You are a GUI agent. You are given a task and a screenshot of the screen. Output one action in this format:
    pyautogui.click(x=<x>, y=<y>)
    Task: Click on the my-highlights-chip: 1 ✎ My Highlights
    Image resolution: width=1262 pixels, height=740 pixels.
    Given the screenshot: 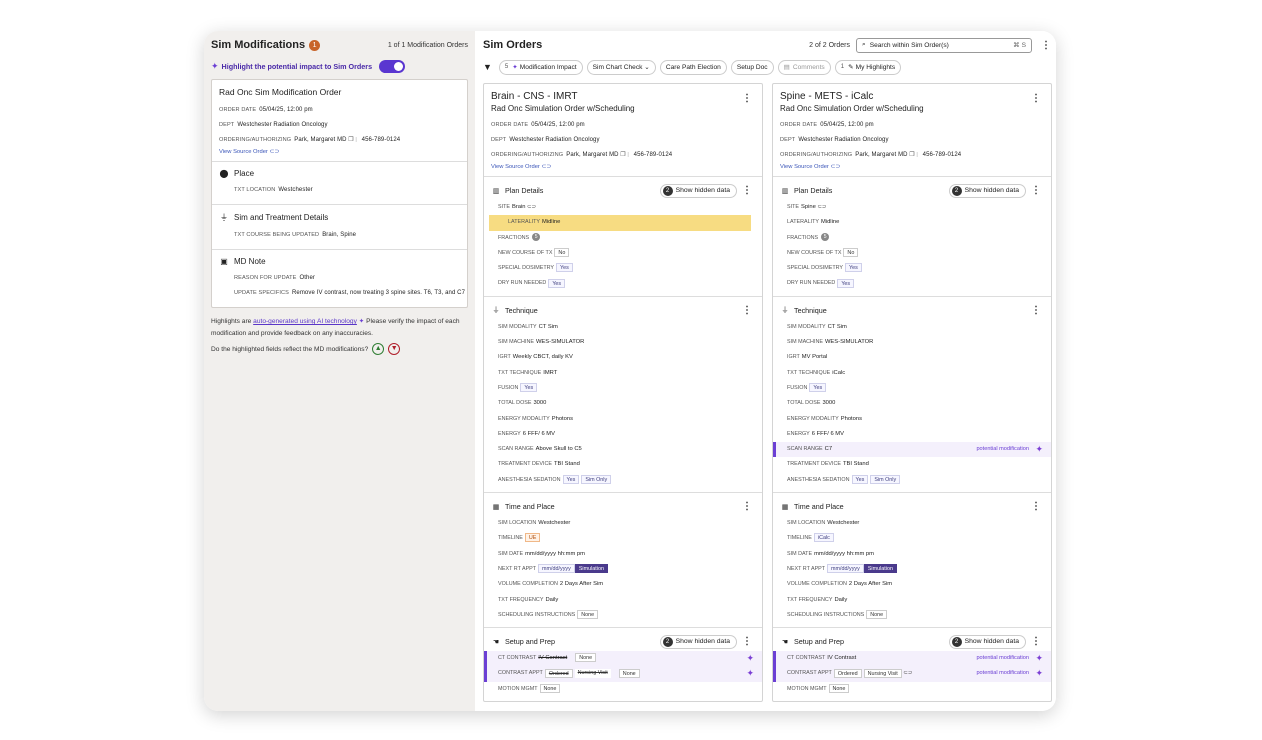 What is the action you would take?
    pyautogui.click(x=868, y=67)
    